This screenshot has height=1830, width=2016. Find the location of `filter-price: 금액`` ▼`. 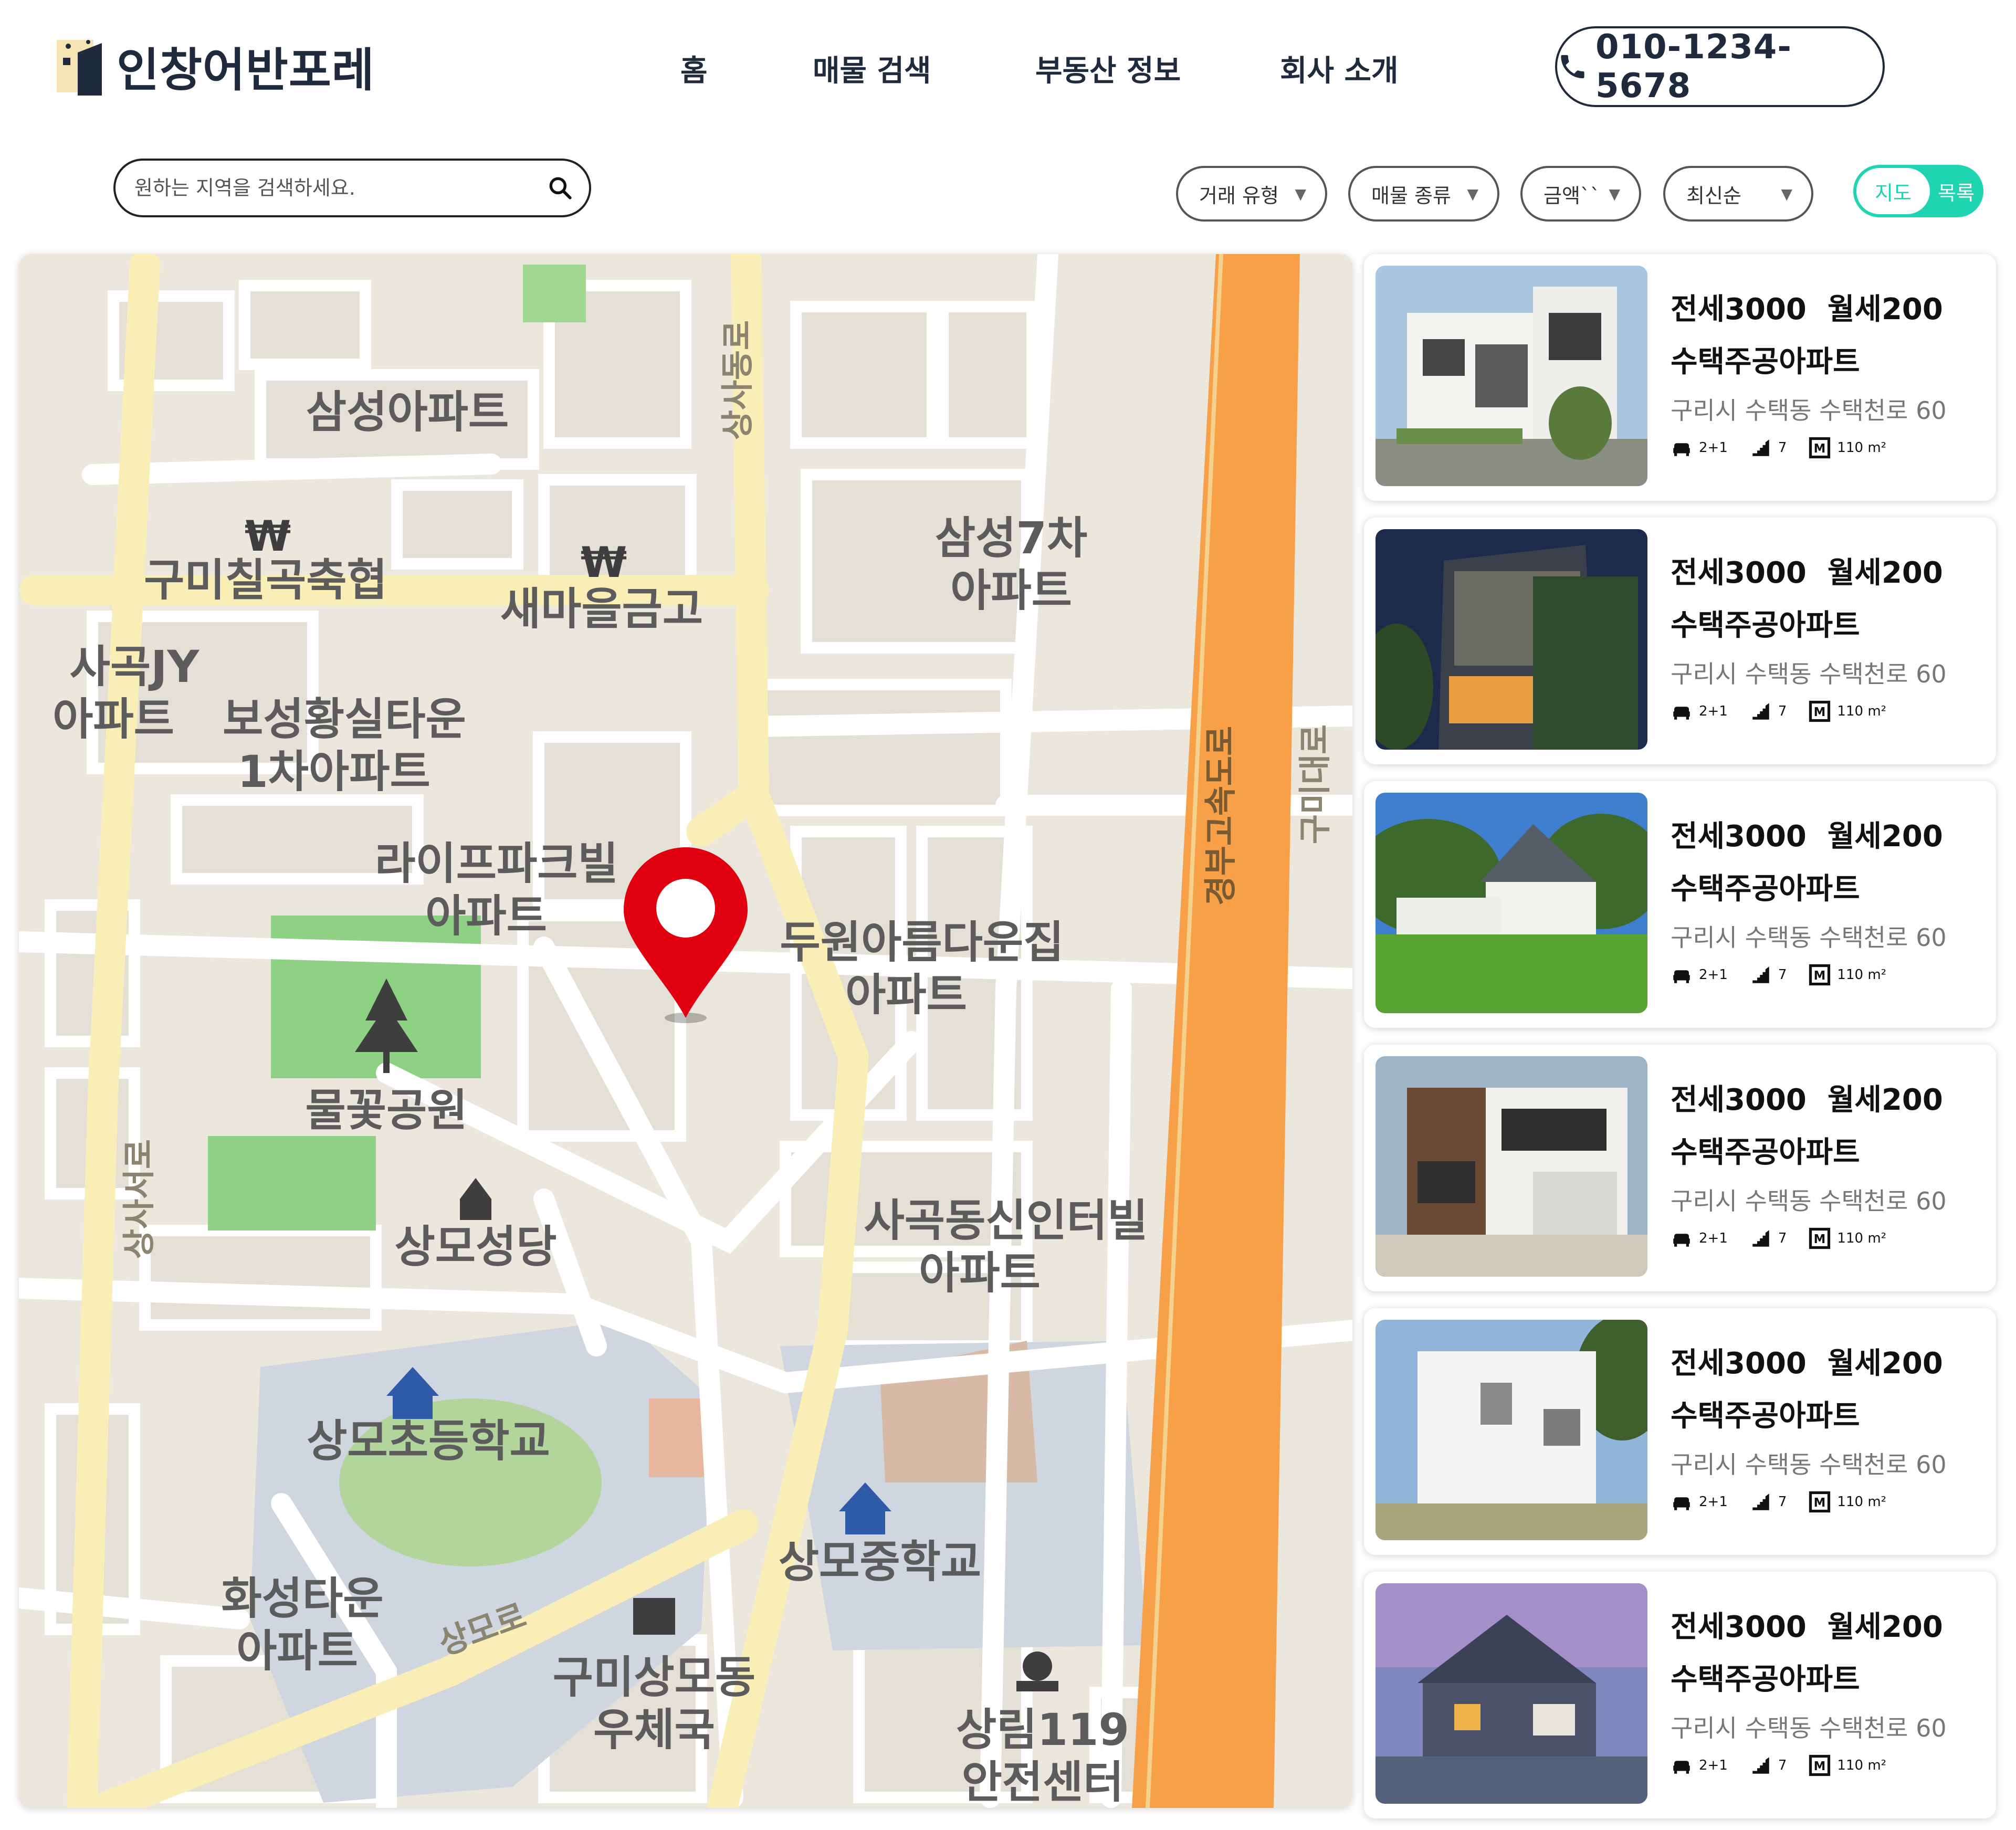

filter-price: 금액`` ▼ is located at coordinates (1580, 194).